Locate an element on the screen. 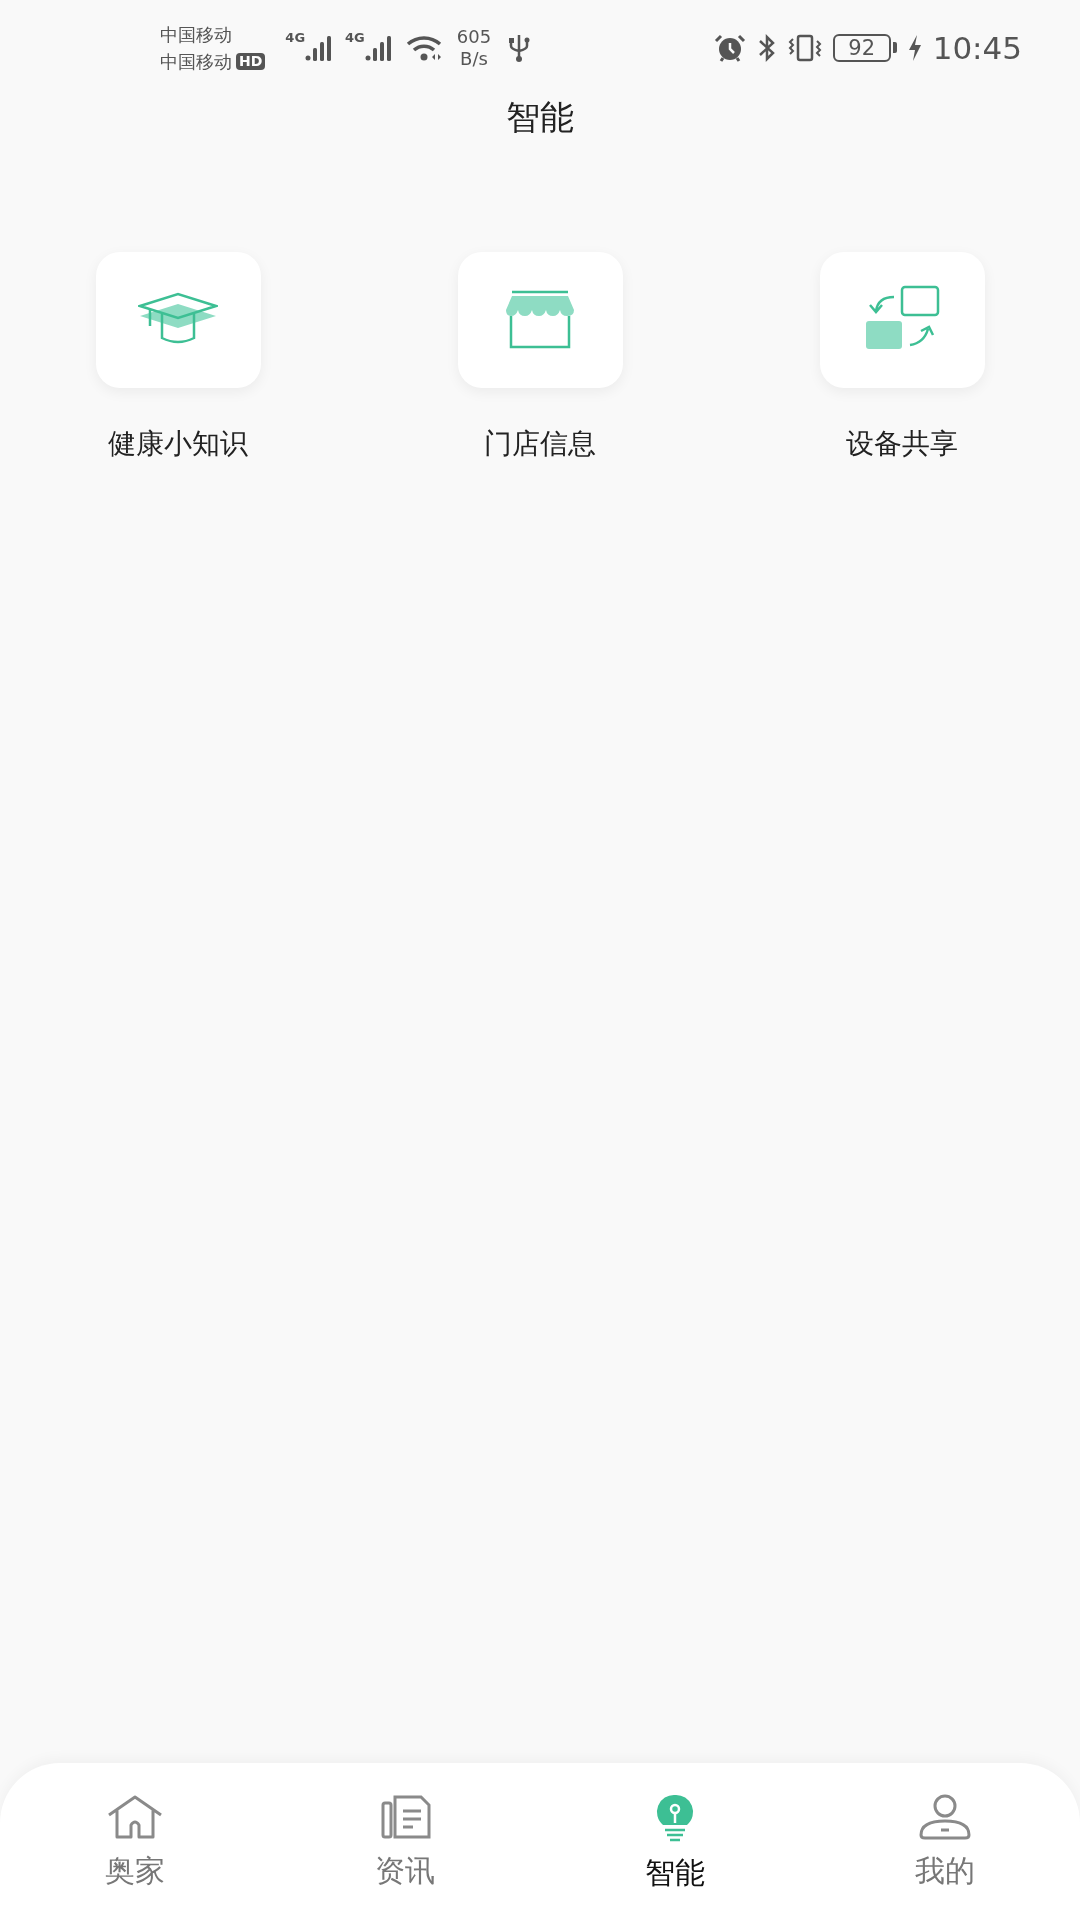  alarm-clock-icon is located at coordinates (729, 47).